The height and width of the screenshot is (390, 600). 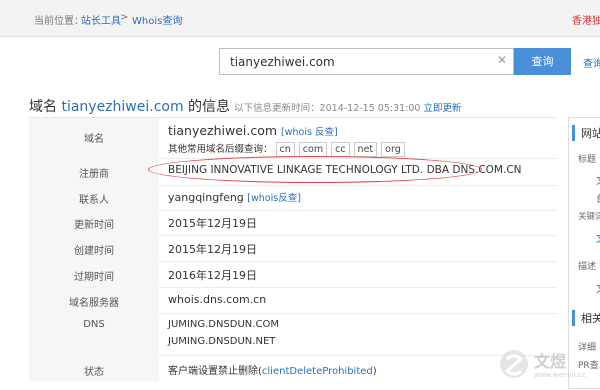 What do you see at coordinates (122, 107) in the screenshot?
I see `title-domain: tianyezhiwei.com` at bounding box center [122, 107].